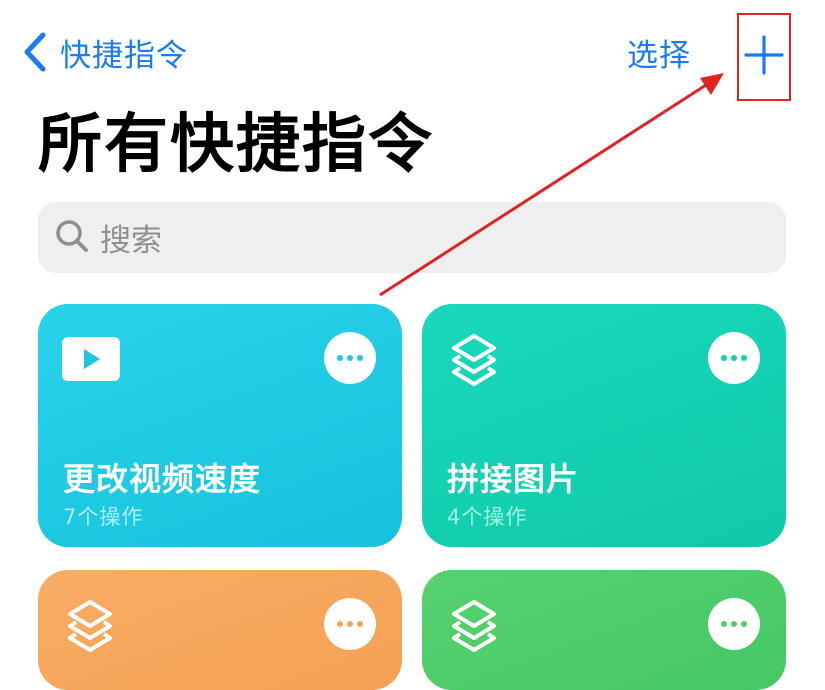  What do you see at coordinates (236, 145) in the screenshot?
I see `page-title: 所有快捷指令` at bounding box center [236, 145].